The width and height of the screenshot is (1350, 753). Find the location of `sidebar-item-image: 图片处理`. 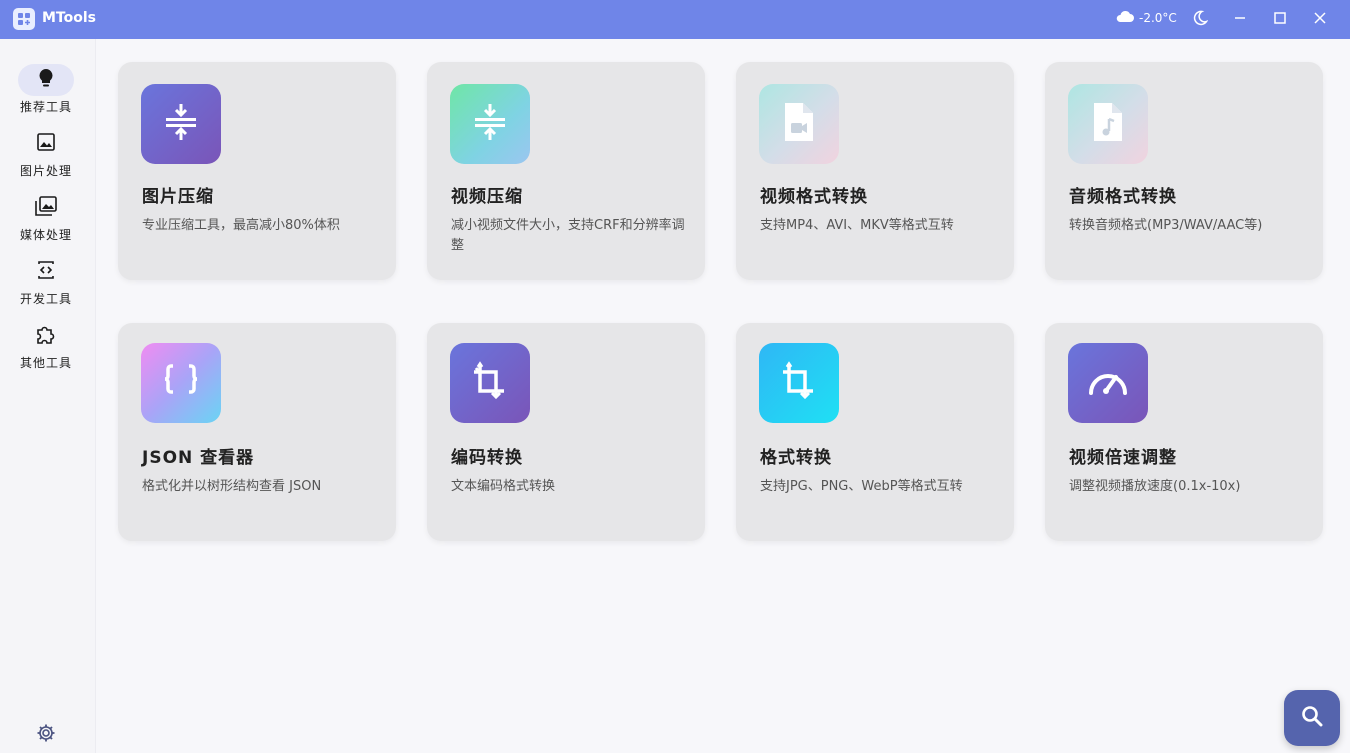

sidebar-item-image: 图片处理 is located at coordinates (46, 158).